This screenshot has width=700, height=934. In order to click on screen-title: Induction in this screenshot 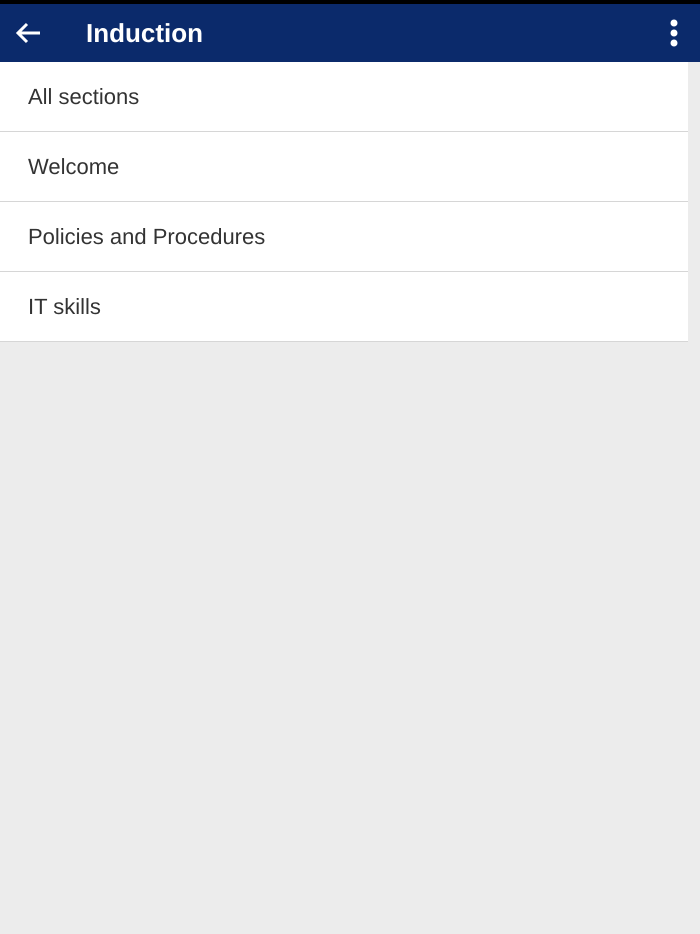, I will do `click(145, 33)`.